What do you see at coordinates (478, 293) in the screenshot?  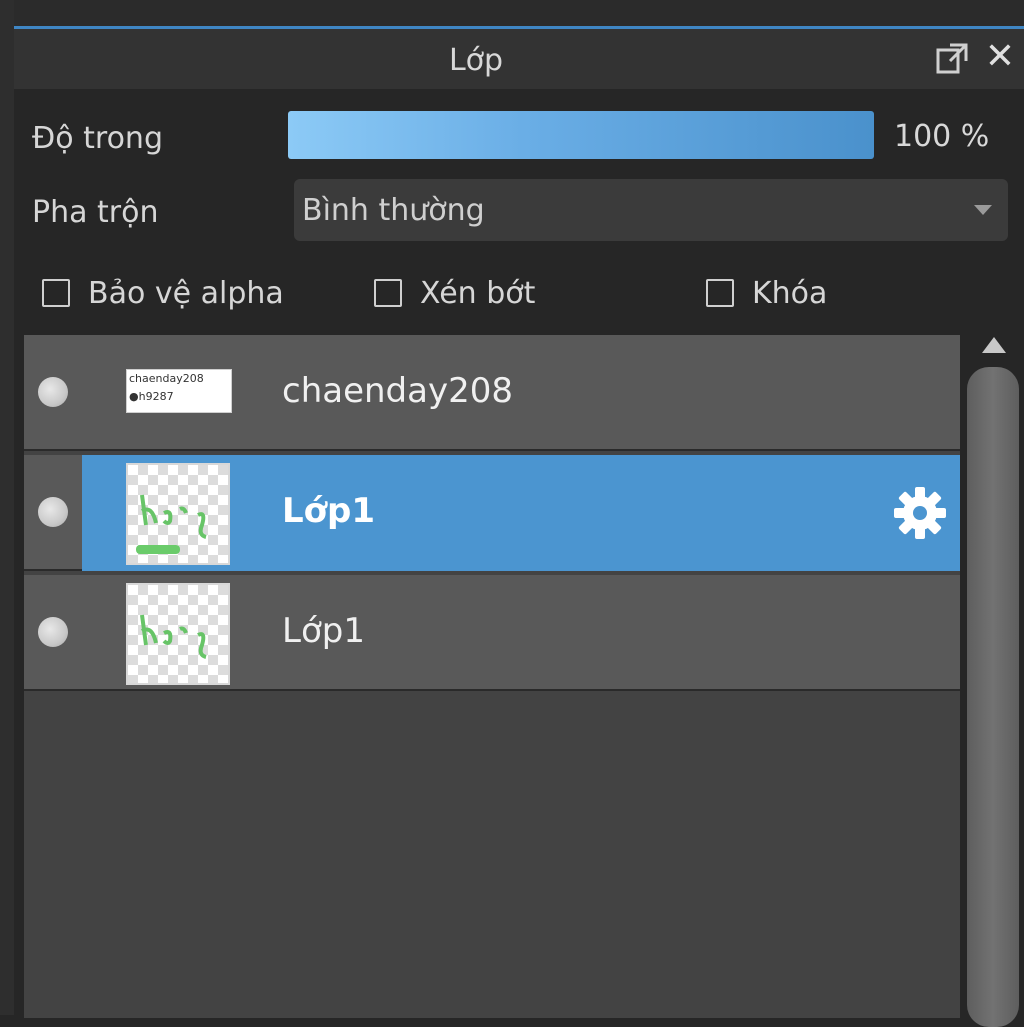 I see `clip-label: Xén bớt` at bounding box center [478, 293].